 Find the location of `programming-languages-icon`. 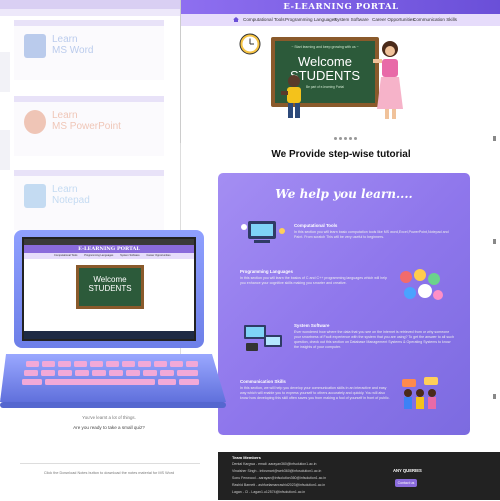

programming-languages-icon is located at coordinates (421, 284).